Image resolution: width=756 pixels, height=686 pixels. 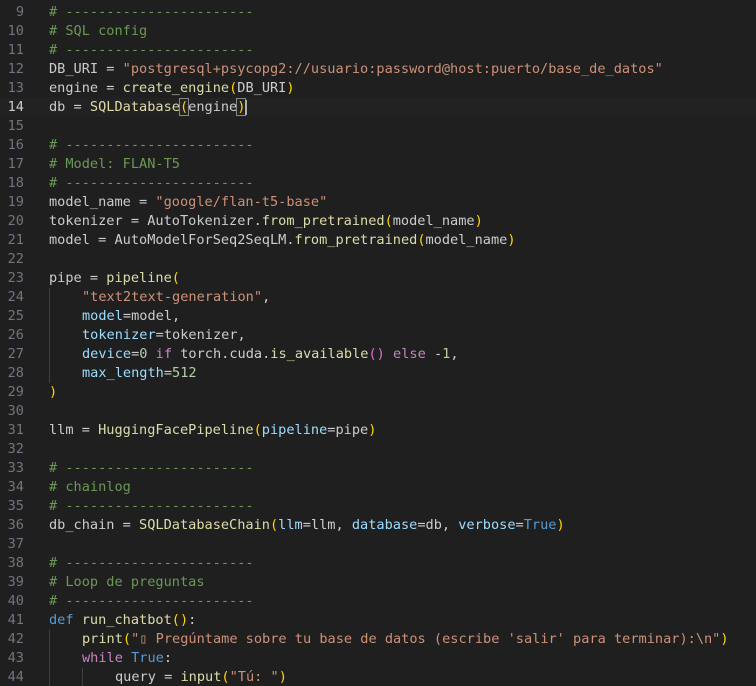 I want to click on token-plain: query =, so click(x=148, y=677).